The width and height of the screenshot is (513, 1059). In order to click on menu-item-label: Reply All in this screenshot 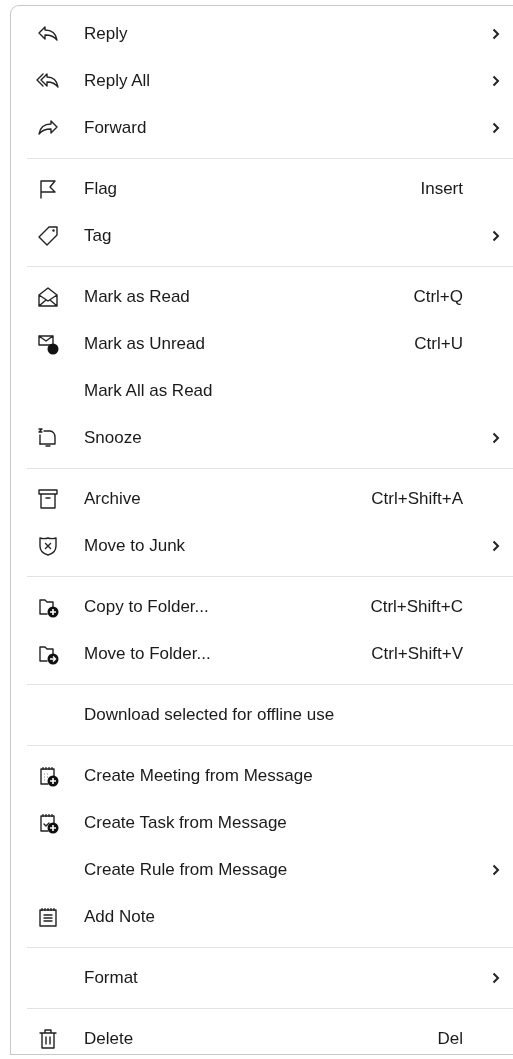, I will do `click(118, 80)`.